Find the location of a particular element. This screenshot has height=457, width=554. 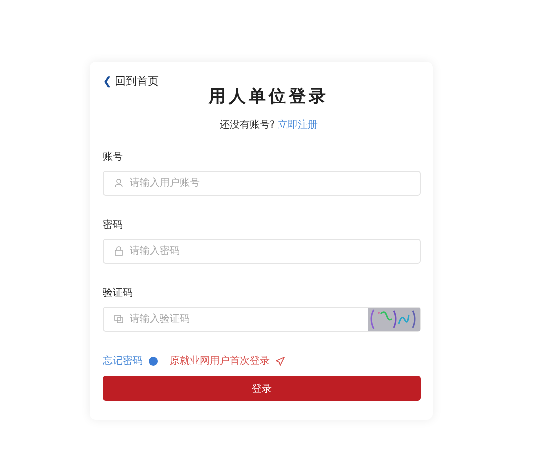

page-title: 用人单位登录 is located at coordinates (269, 97).